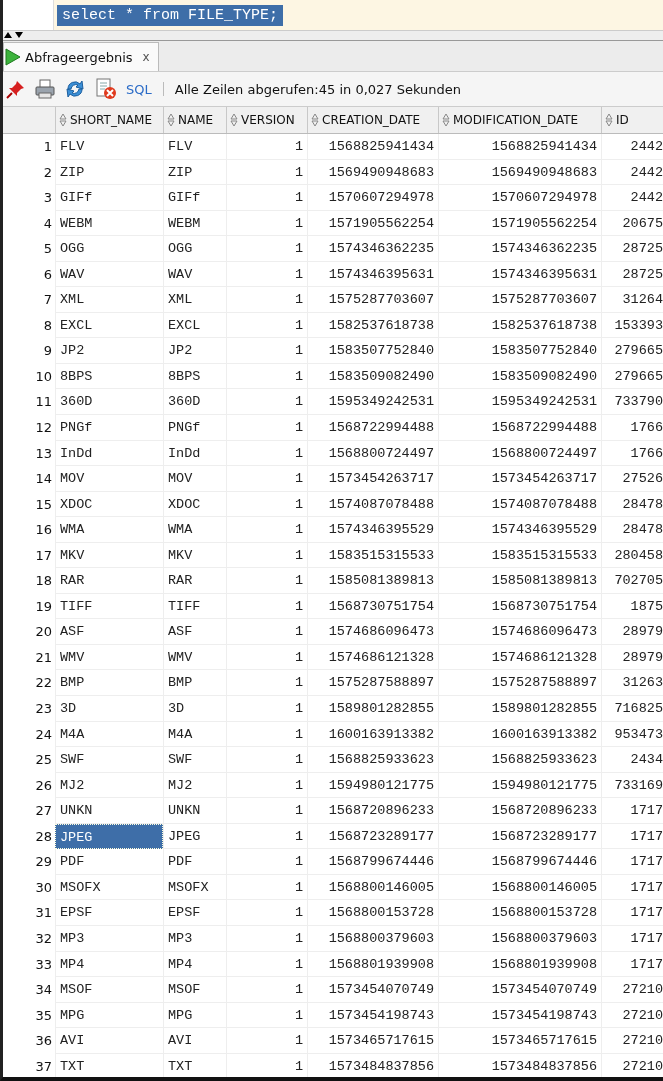 This screenshot has height=1081, width=663. What do you see at coordinates (519, 453) in the screenshot?
I see `table-cell: 1568800724497` at bounding box center [519, 453].